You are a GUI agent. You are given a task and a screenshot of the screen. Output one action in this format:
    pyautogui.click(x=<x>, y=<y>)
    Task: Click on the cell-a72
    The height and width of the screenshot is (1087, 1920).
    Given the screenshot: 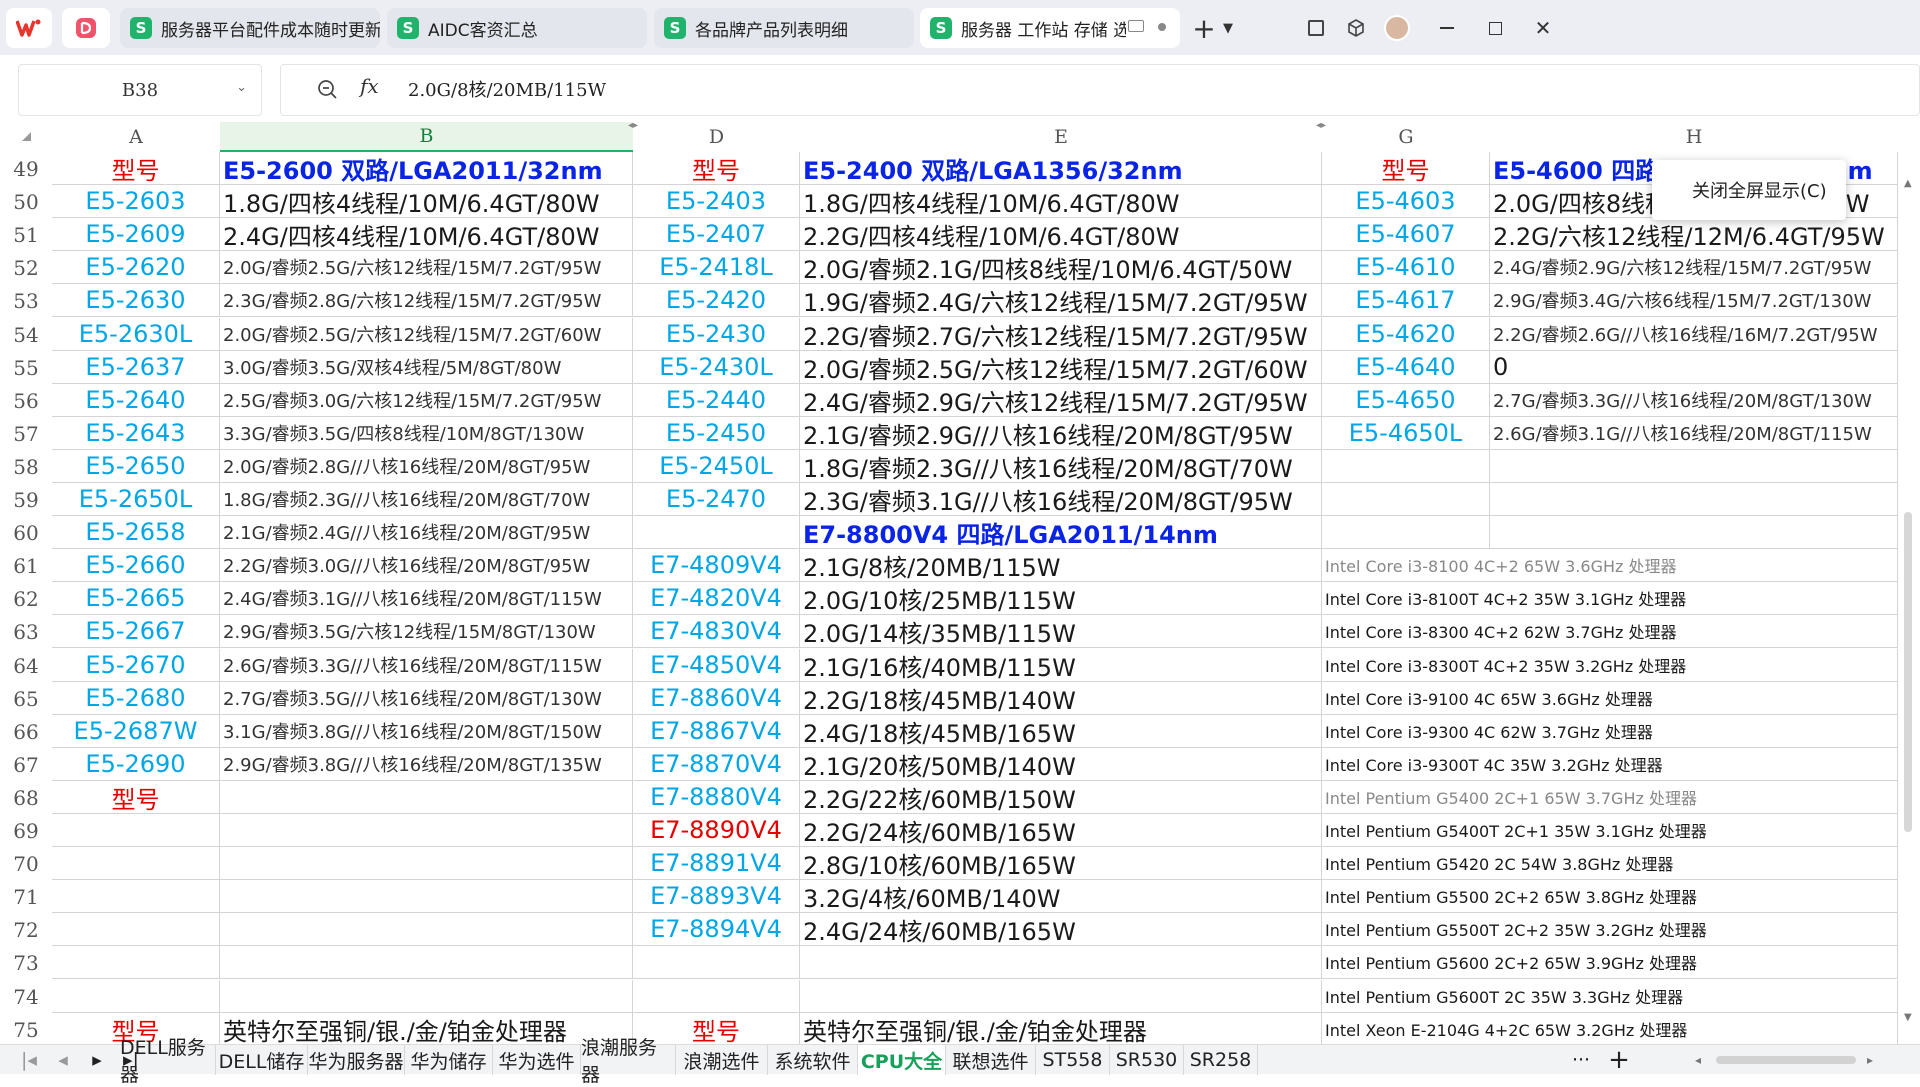 What is the action you would take?
    pyautogui.click(x=136, y=929)
    